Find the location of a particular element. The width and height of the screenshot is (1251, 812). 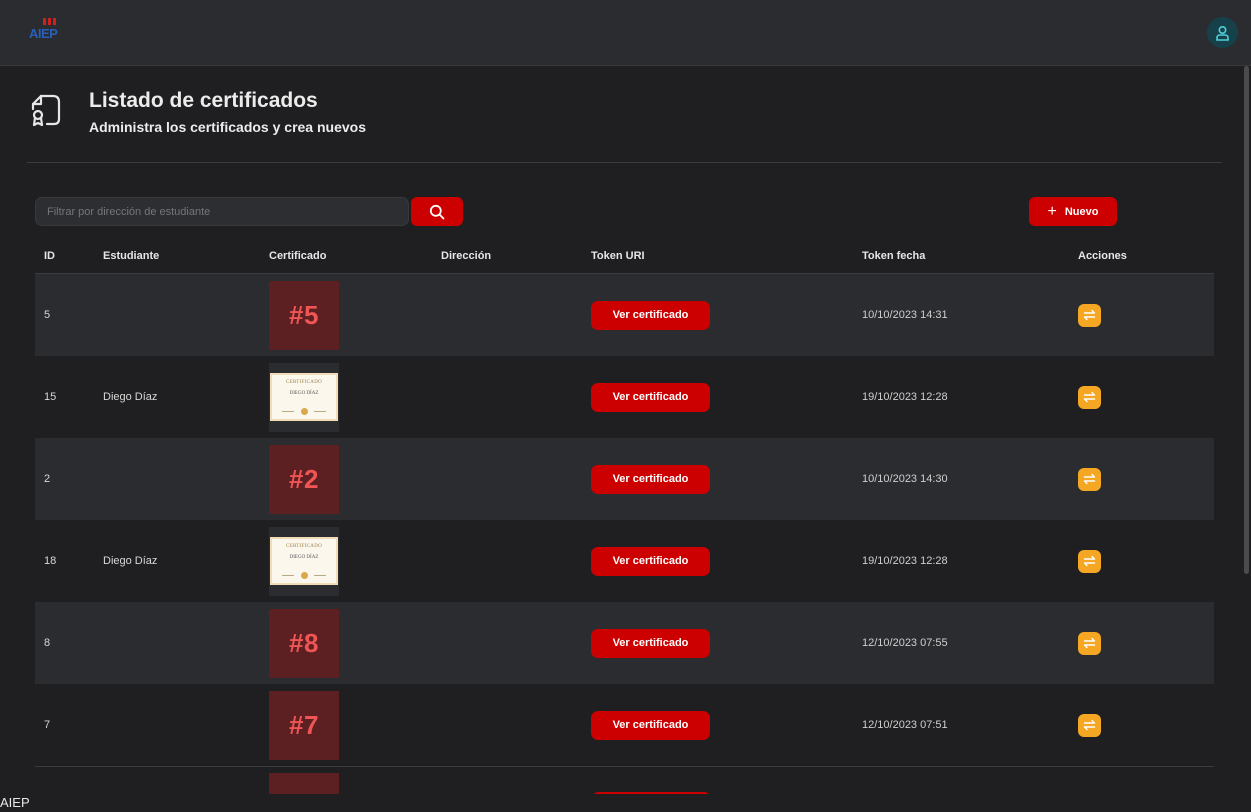

cell-id: 8 is located at coordinates (47, 643).